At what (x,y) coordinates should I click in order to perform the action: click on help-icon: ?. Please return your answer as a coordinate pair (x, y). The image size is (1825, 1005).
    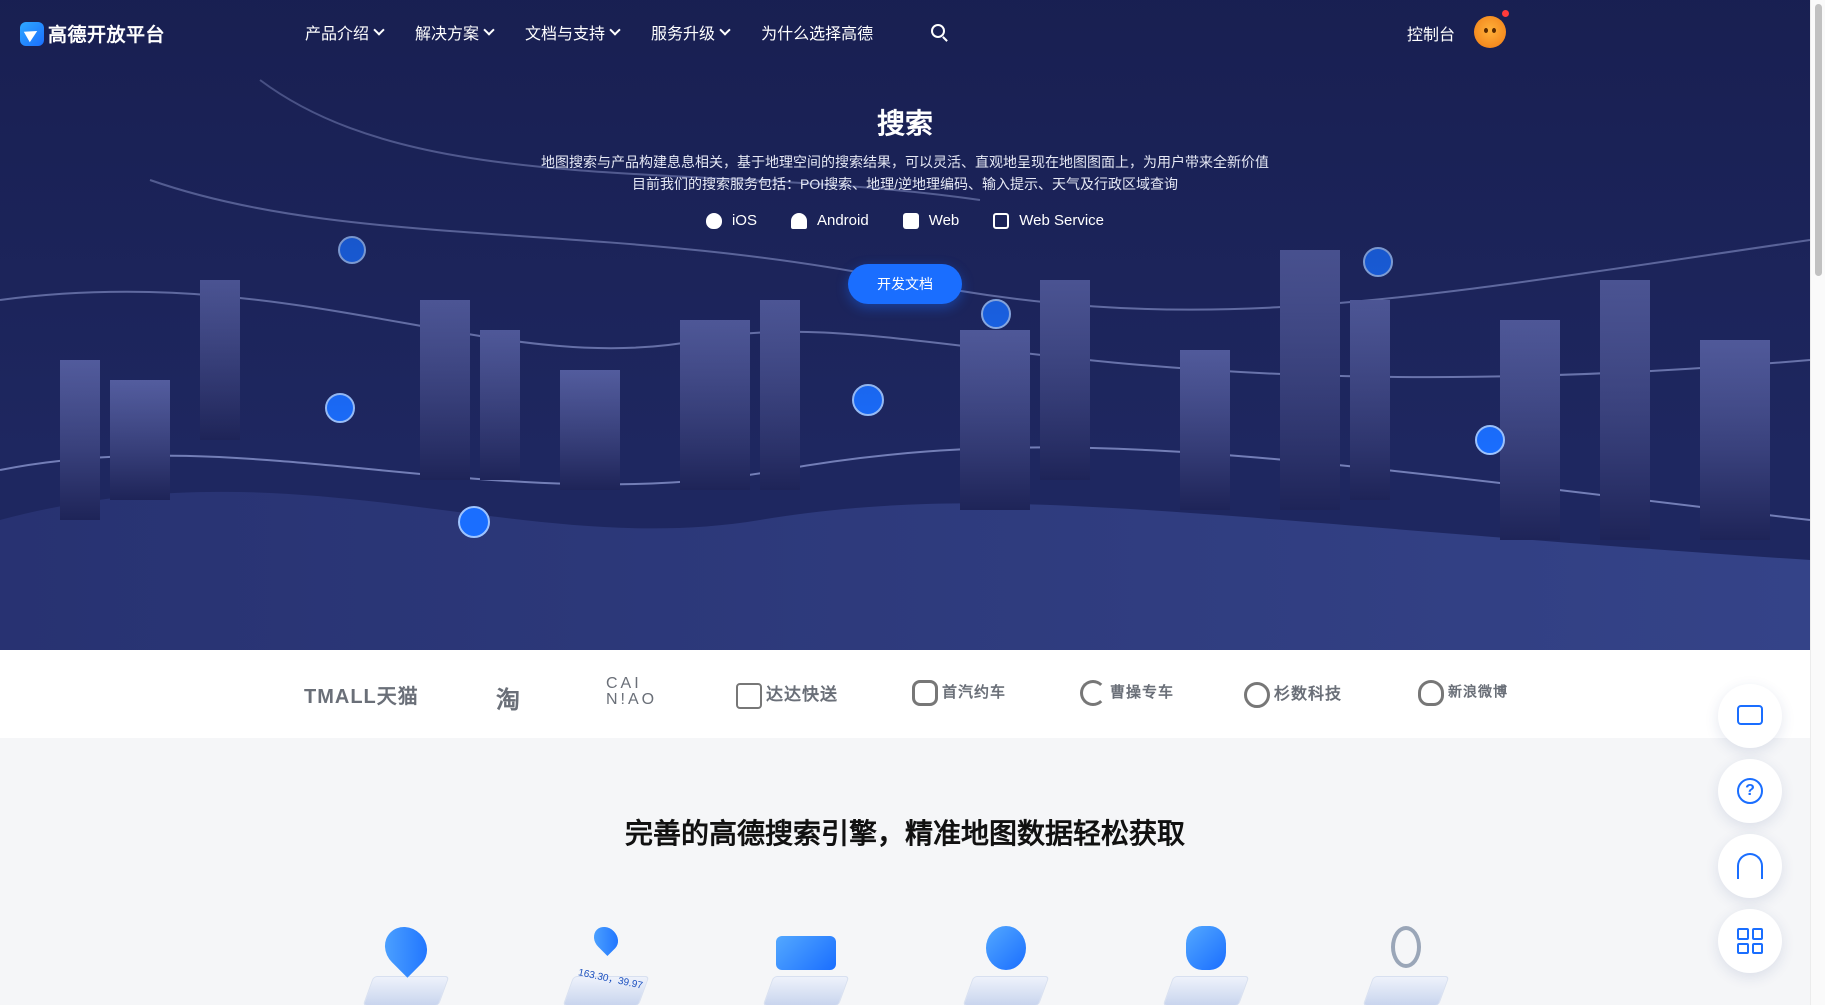
    Looking at the image, I should click on (1750, 791).